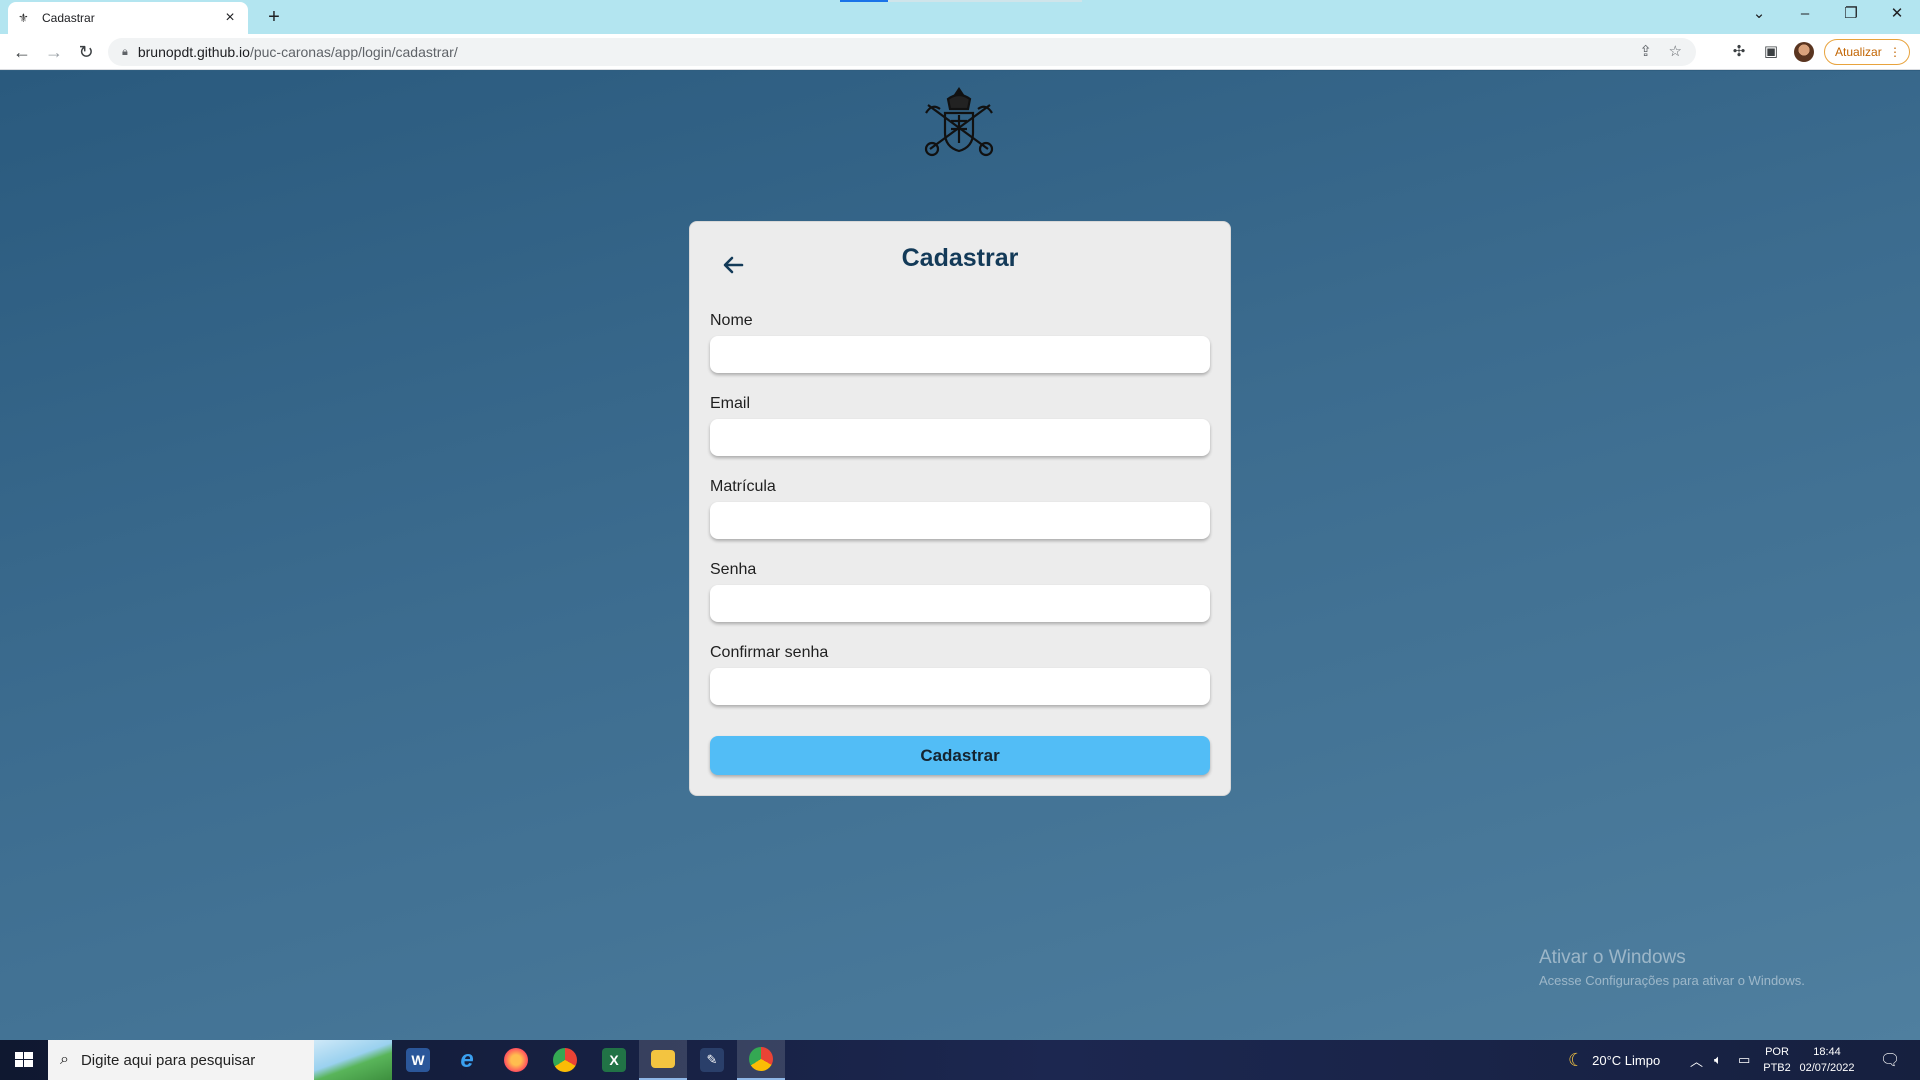  What do you see at coordinates (1827, 1052) in the screenshot?
I see `clock-time: 18:44` at bounding box center [1827, 1052].